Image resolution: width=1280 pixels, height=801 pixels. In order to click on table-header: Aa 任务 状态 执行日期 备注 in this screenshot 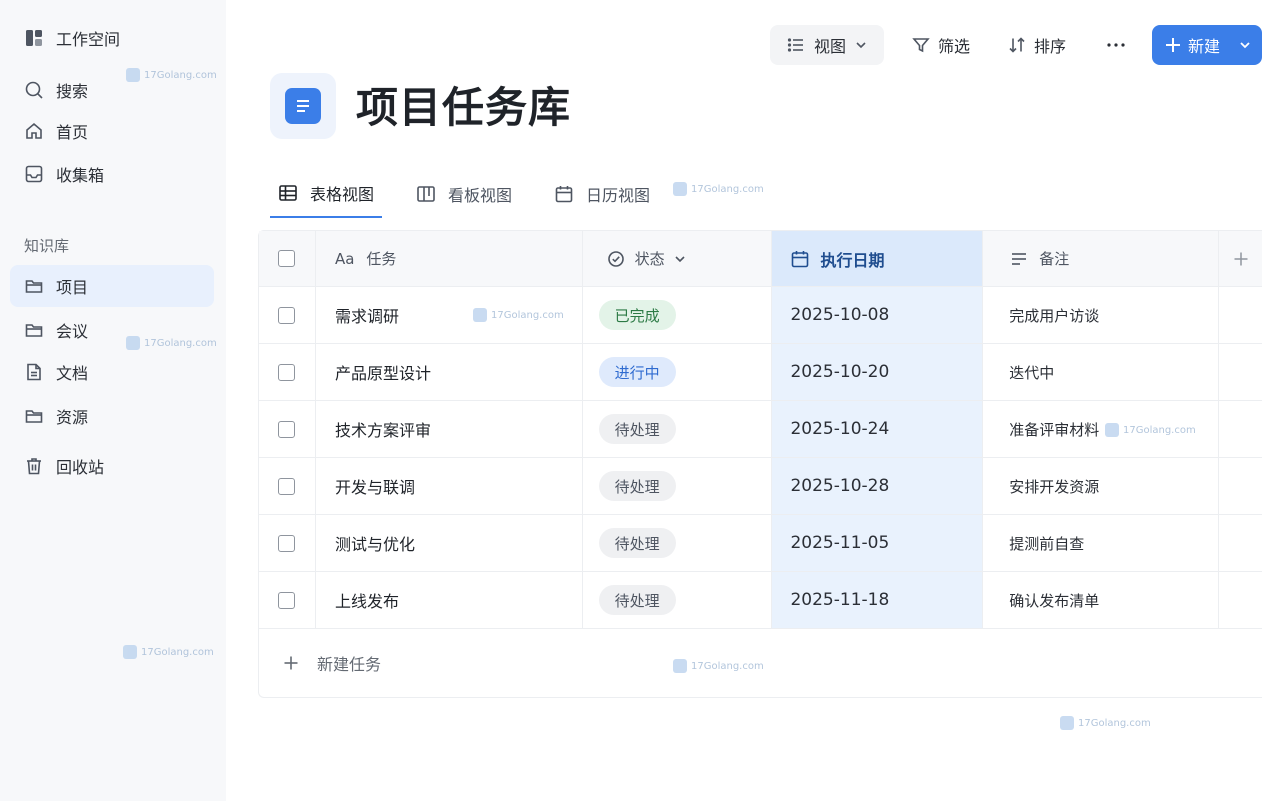, I will do `click(760, 259)`.